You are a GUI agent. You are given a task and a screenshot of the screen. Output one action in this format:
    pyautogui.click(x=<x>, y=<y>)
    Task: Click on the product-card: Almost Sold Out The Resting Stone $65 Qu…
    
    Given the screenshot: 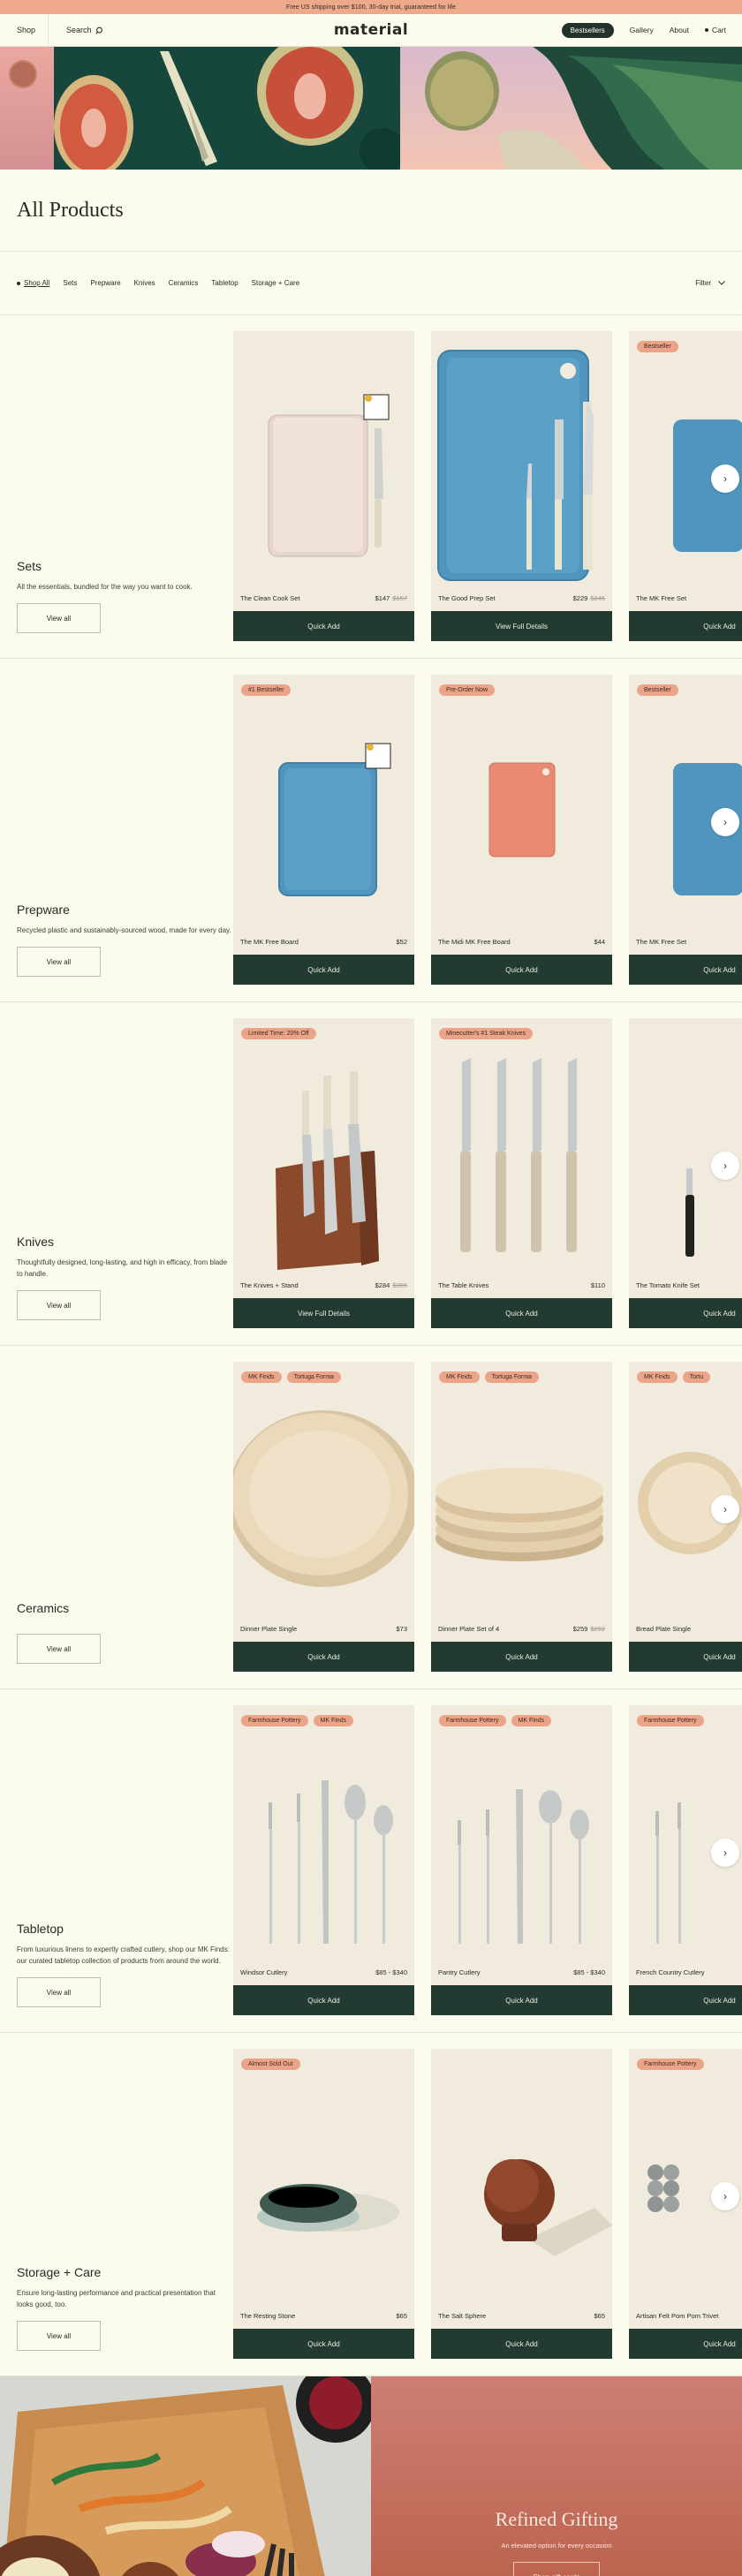 What is the action you would take?
    pyautogui.click(x=323, y=2204)
    